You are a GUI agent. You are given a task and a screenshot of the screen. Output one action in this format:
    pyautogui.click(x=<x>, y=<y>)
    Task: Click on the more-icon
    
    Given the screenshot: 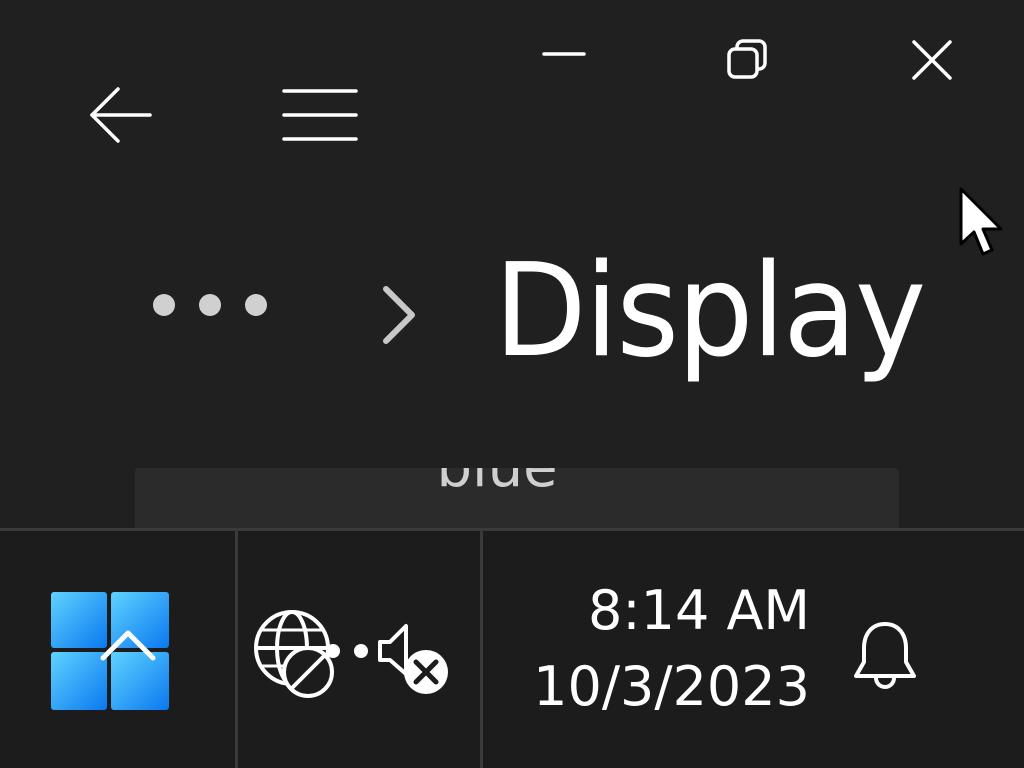 What is the action you would take?
    pyautogui.click(x=210, y=305)
    